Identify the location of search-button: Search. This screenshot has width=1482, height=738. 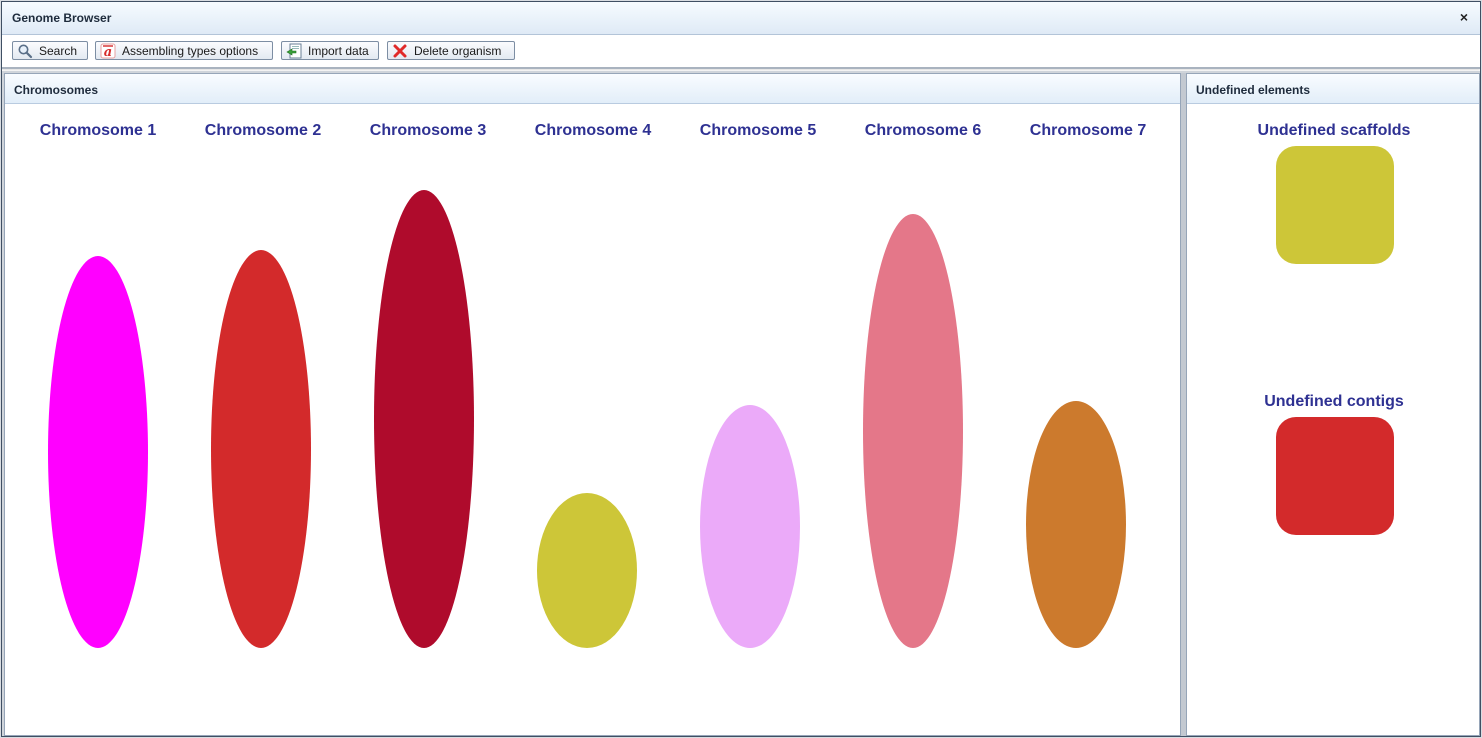
(50, 50).